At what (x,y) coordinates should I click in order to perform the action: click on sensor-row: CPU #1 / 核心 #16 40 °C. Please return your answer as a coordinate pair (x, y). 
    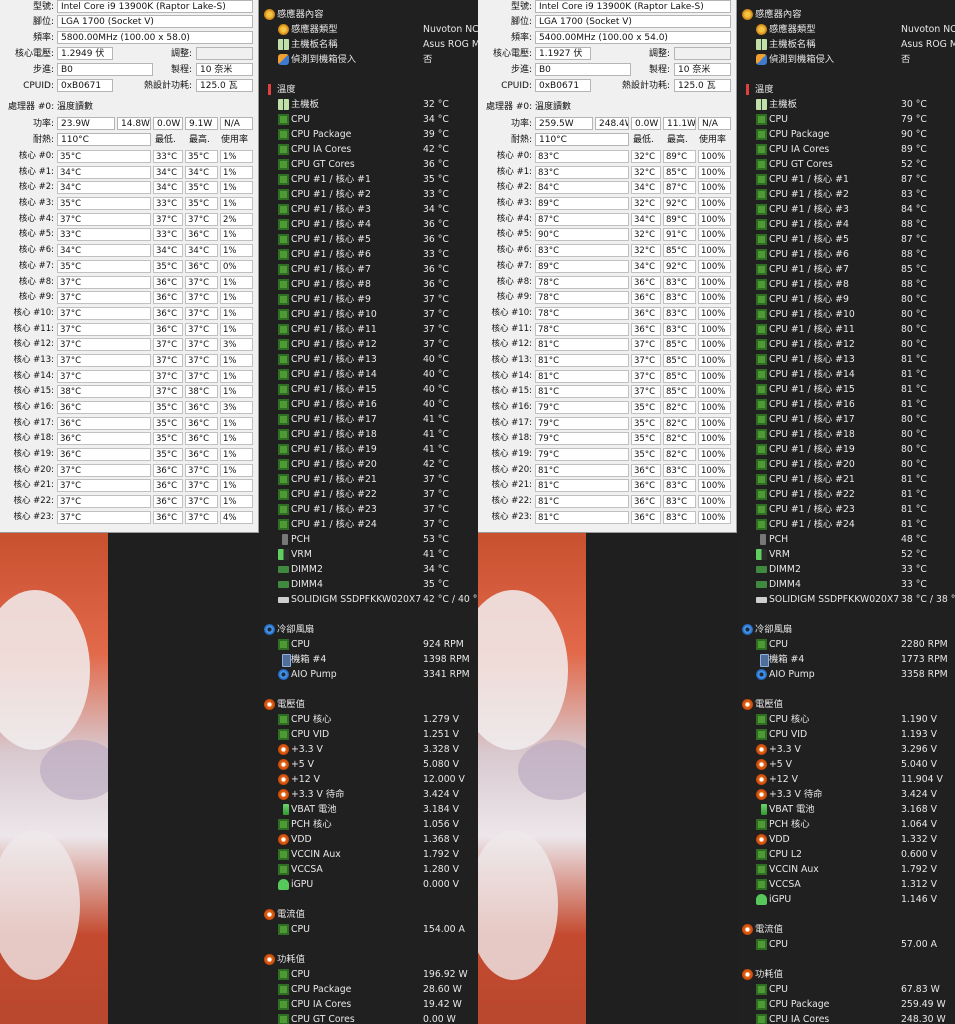
    Looking at the image, I should click on (369, 404).